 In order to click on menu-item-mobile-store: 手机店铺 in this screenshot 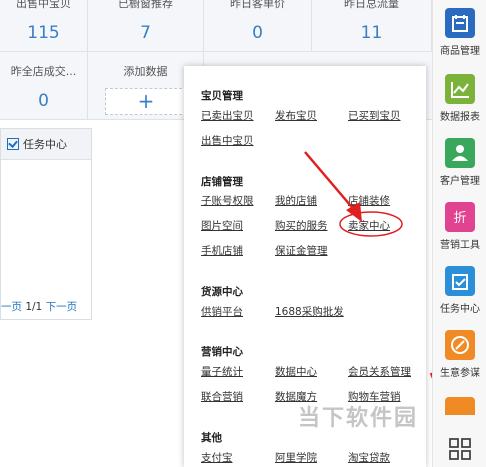, I will do `click(222, 250)`.